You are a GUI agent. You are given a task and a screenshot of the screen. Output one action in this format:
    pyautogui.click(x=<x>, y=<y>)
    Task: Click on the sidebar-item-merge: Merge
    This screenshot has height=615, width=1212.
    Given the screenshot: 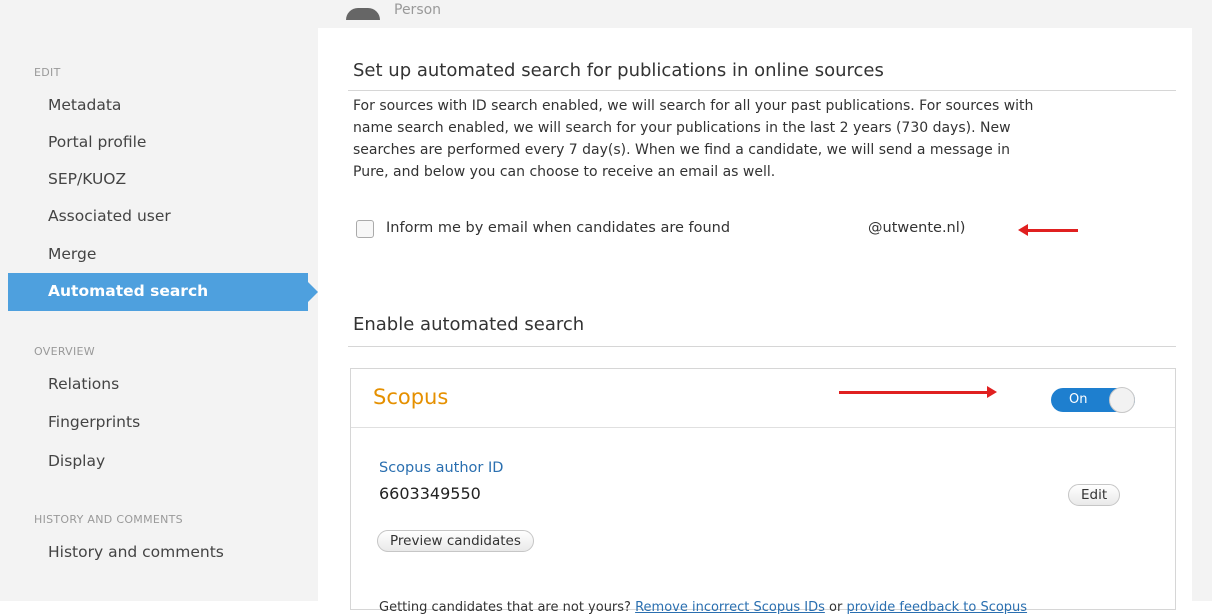 What is the action you would take?
    pyautogui.click(x=72, y=254)
    